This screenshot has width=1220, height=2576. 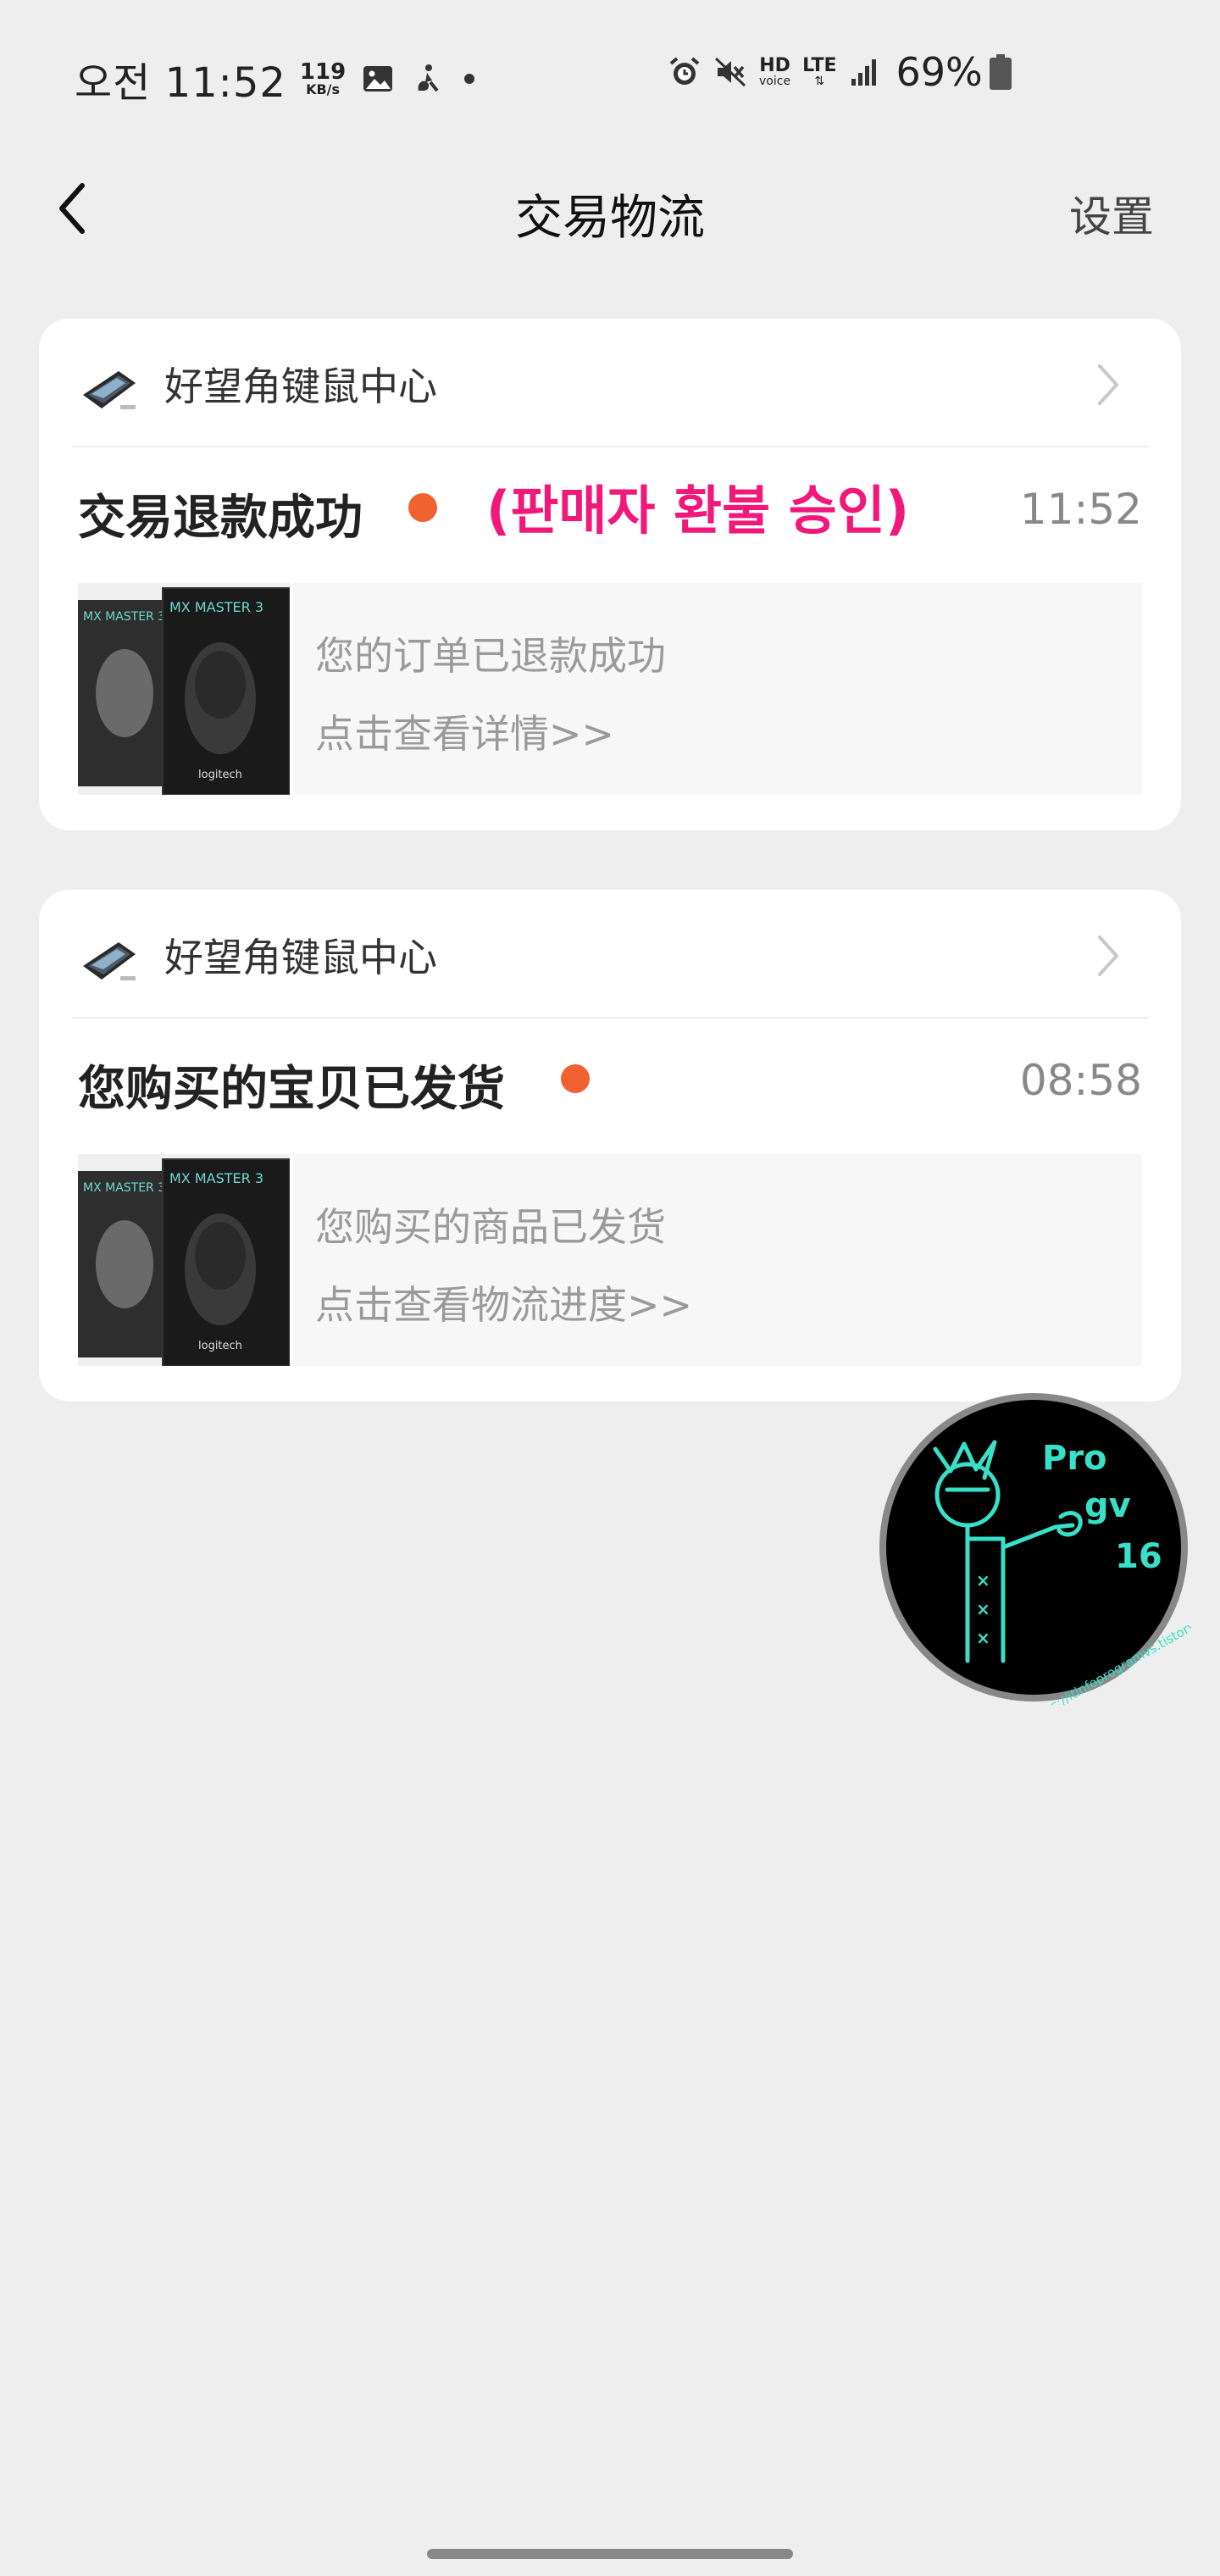 What do you see at coordinates (1000, 72) in the screenshot?
I see `battery-icon` at bounding box center [1000, 72].